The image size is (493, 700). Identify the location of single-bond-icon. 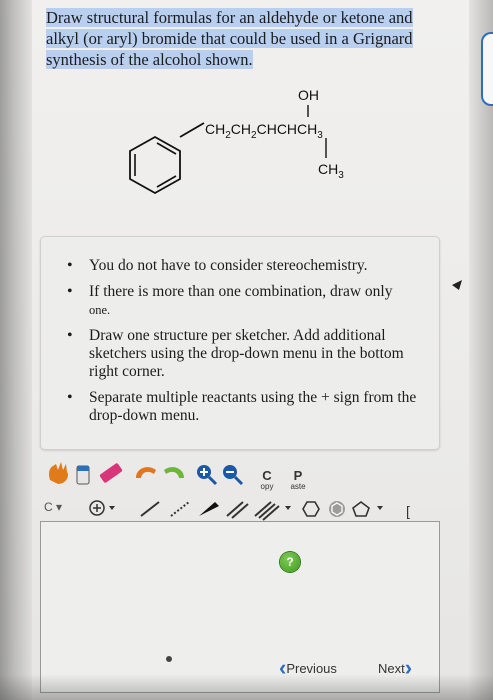
(150, 509).